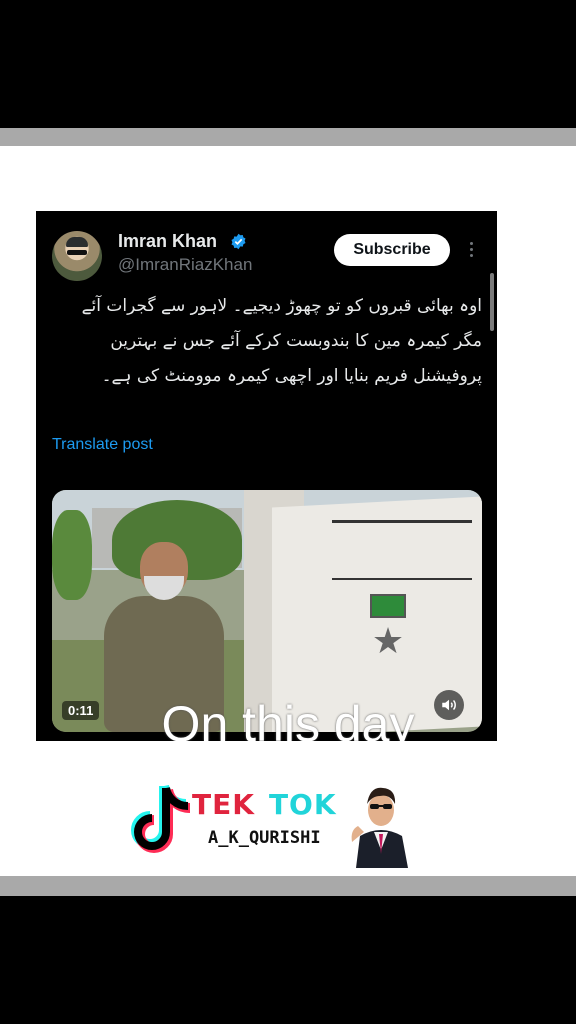 This screenshot has height=1024, width=576. What do you see at coordinates (77, 256) in the screenshot?
I see `avatar` at bounding box center [77, 256].